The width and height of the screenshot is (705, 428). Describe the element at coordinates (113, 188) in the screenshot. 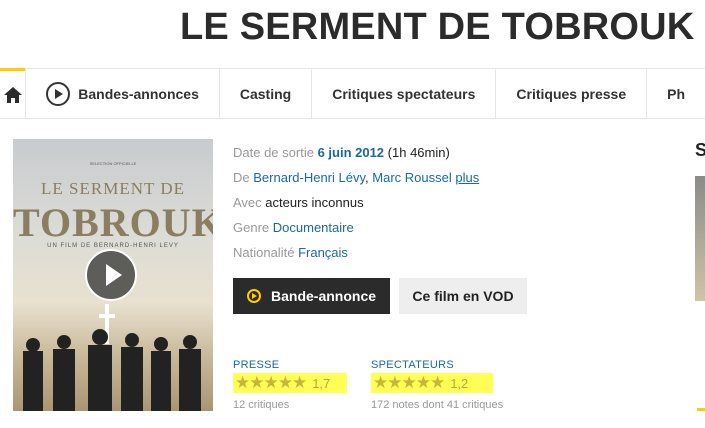

I see `poster-title-line1: LE SERMENT DE` at that location.